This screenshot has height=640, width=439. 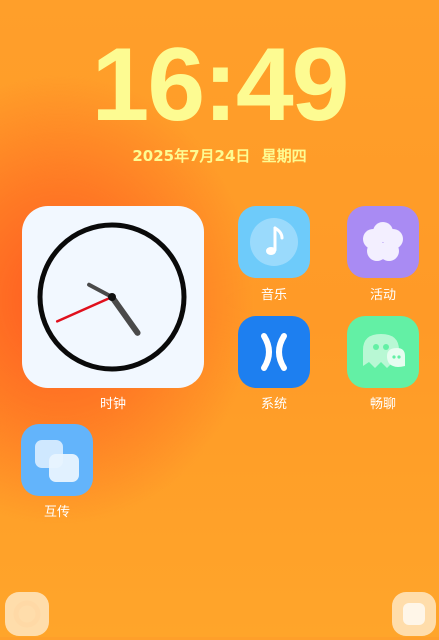 I want to click on quick-shortcut-button, so click(x=414, y=614).